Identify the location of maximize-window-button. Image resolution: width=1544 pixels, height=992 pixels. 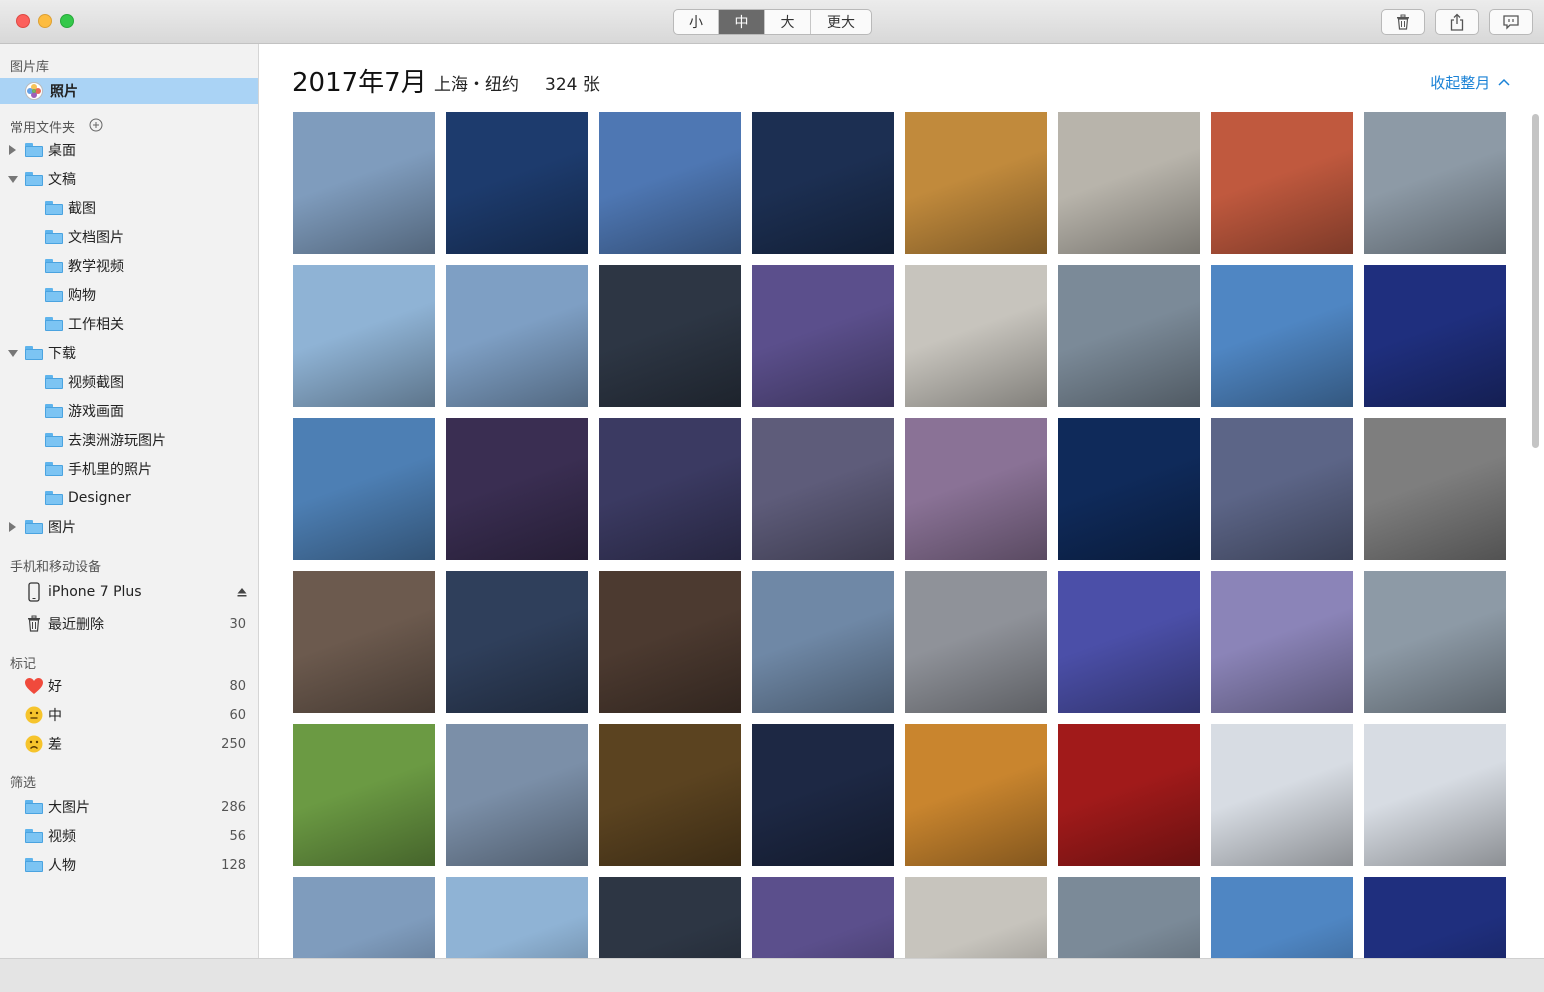
(67, 21).